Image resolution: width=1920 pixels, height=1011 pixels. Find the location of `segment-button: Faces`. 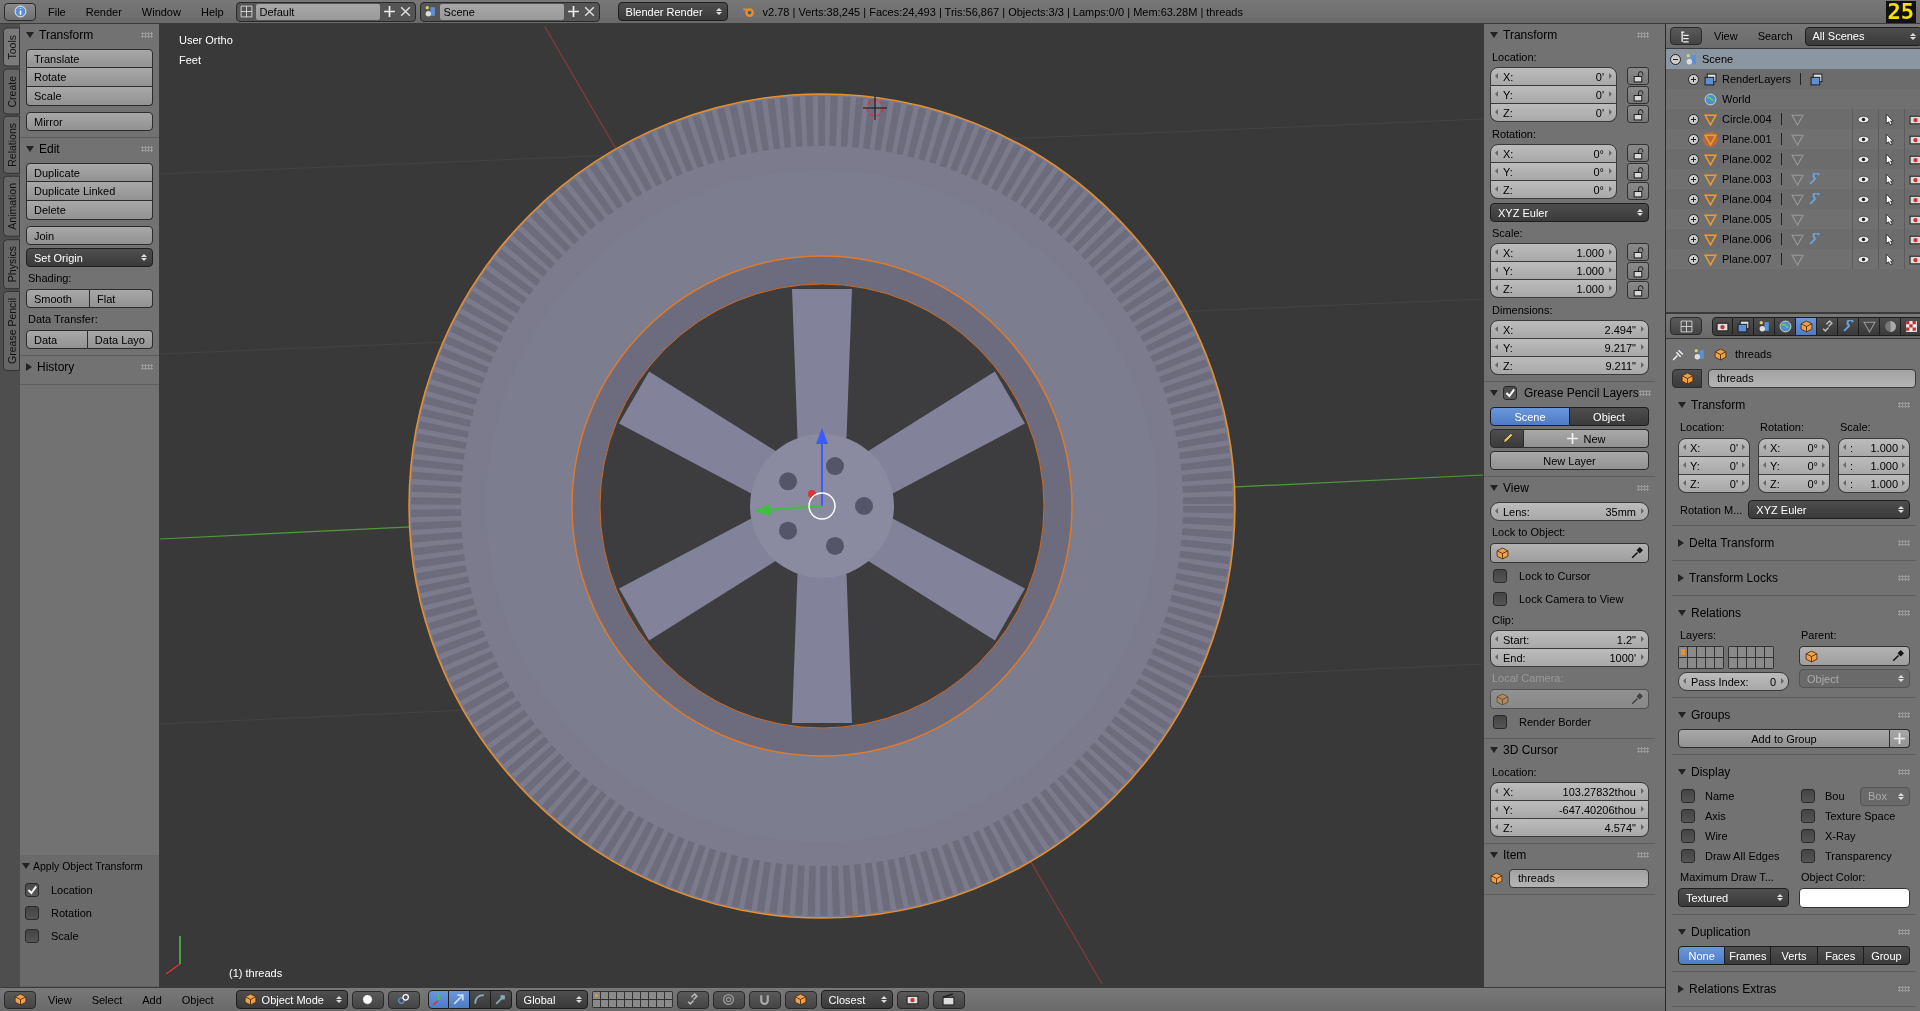

segment-button: Faces is located at coordinates (1840, 955).